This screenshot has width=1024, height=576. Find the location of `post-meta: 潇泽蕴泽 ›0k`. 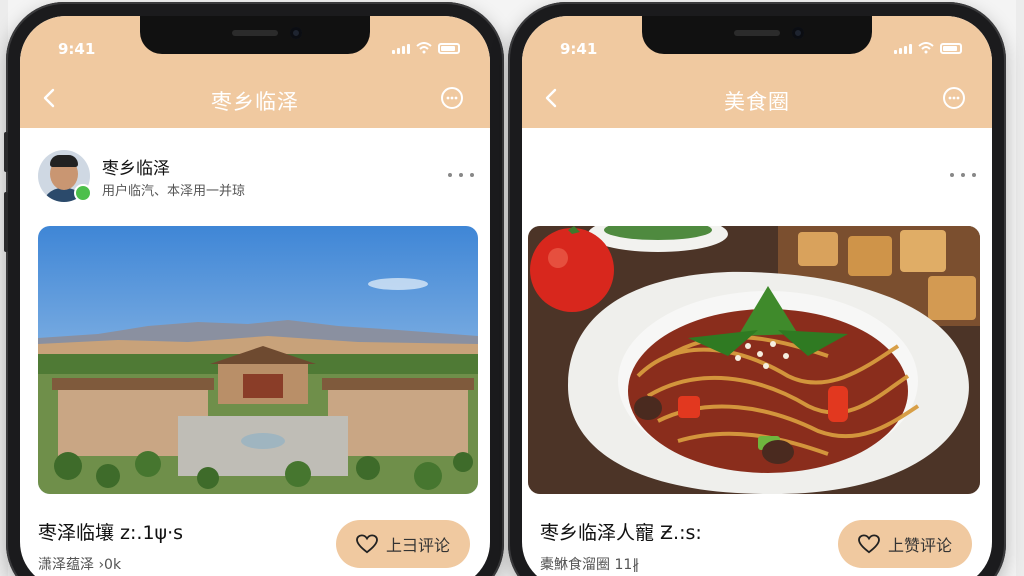

post-meta: 潇泽蕴泽 ›0k is located at coordinates (80, 565).